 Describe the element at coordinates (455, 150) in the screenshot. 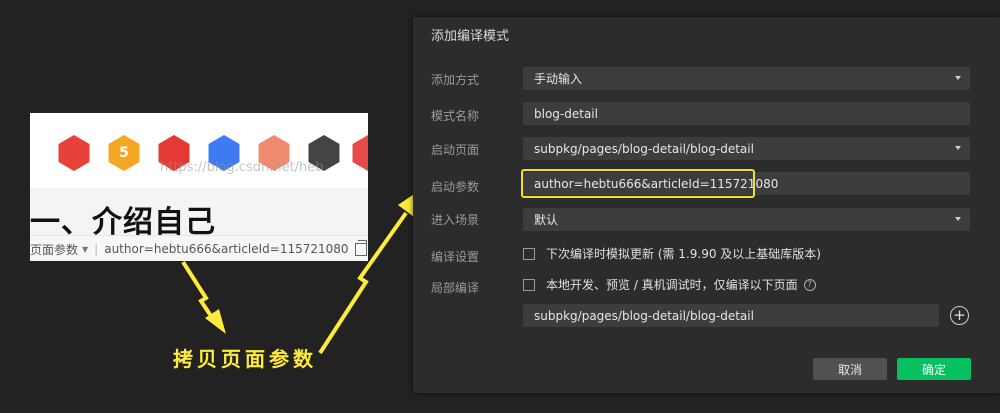

I see `start-page-label: 启动页面` at that location.